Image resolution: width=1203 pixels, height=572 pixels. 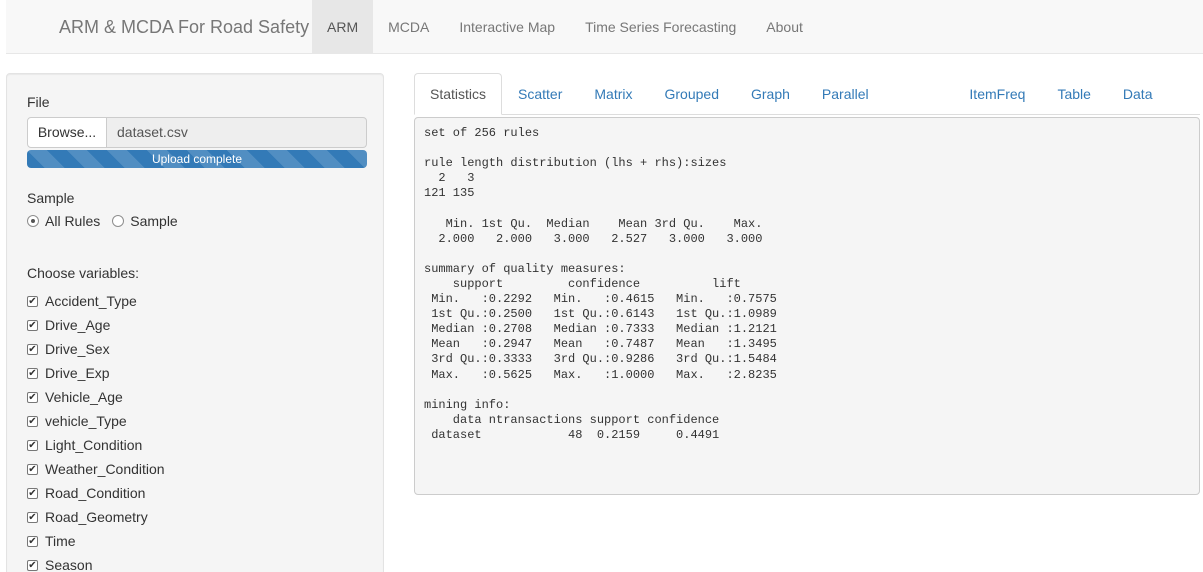 What do you see at coordinates (96, 562) in the screenshot?
I see `checkbox-season: ✔ Season` at bounding box center [96, 562].